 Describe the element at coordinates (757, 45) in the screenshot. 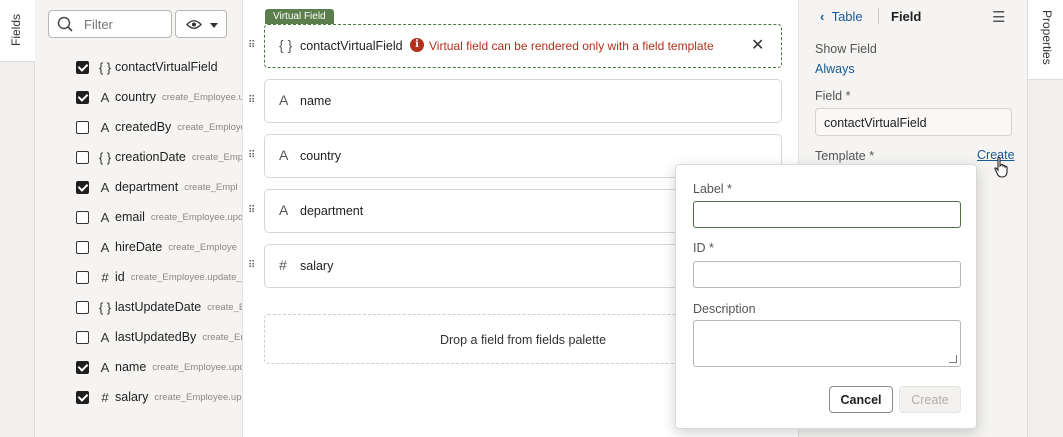

I see `close-icon: ✕` at that location.